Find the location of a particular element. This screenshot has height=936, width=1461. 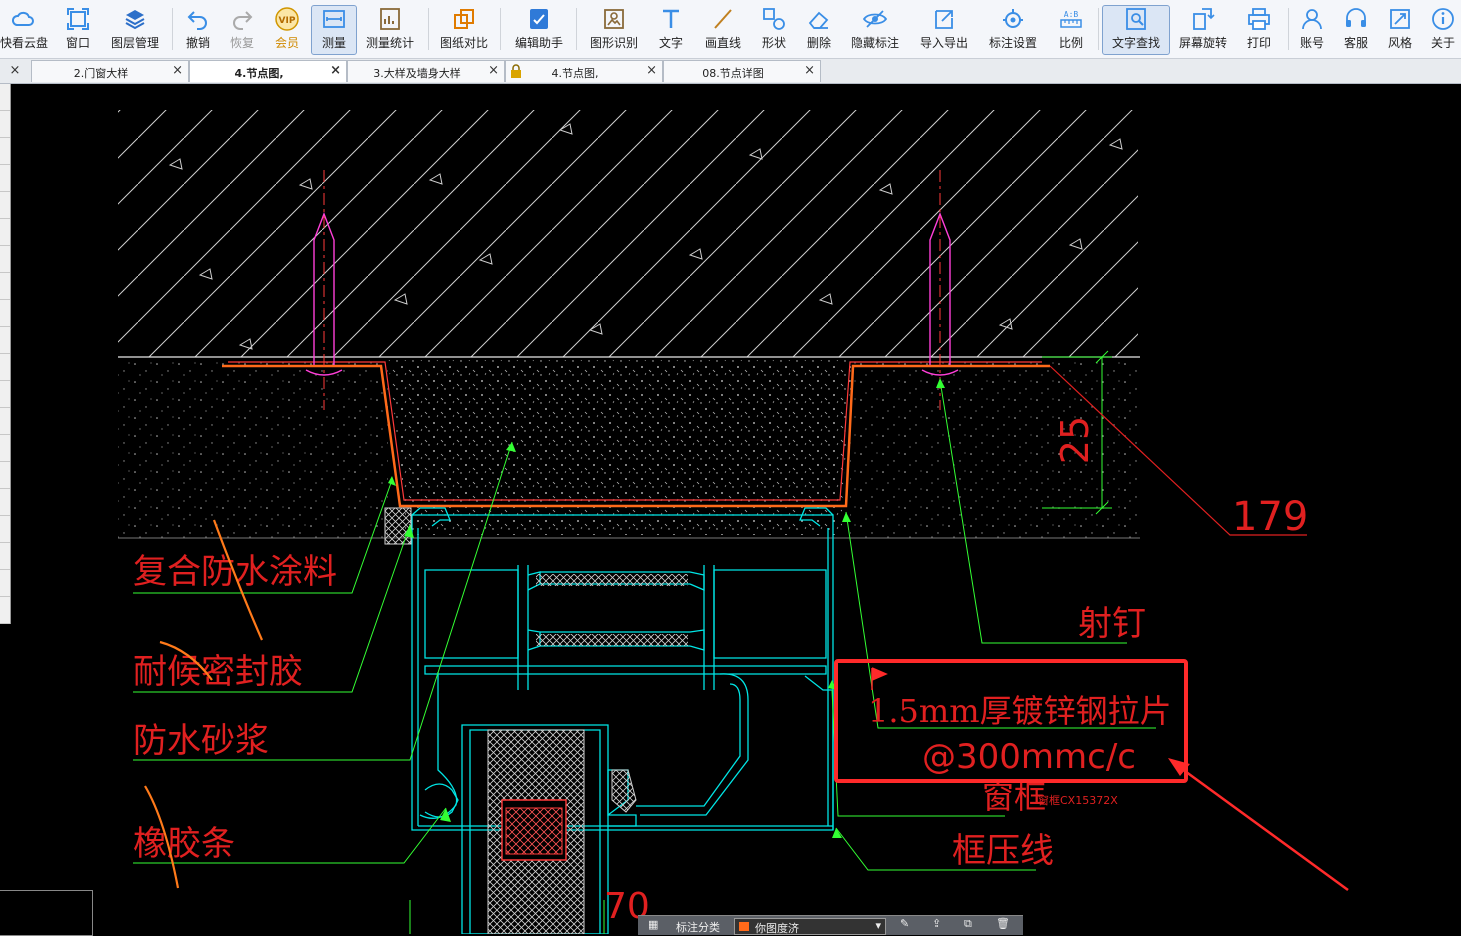

measure-icon is located at coordinates (334, 19).